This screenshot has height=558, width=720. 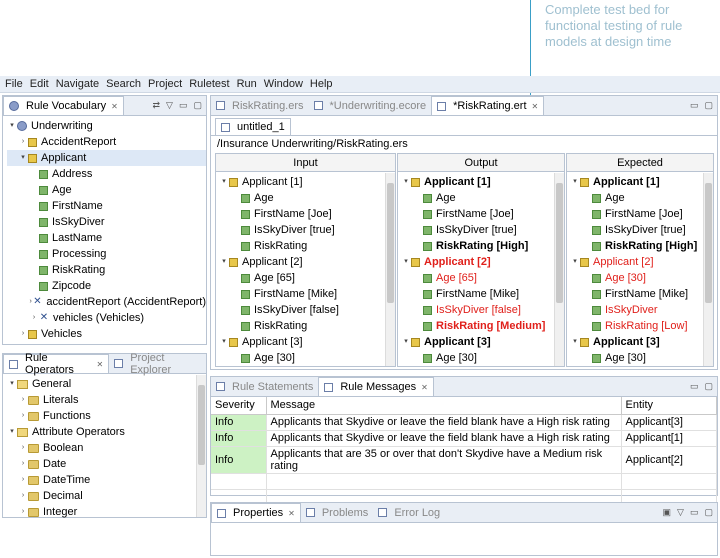 I want to click on tree-item: Address, so click(x=106, y=174).